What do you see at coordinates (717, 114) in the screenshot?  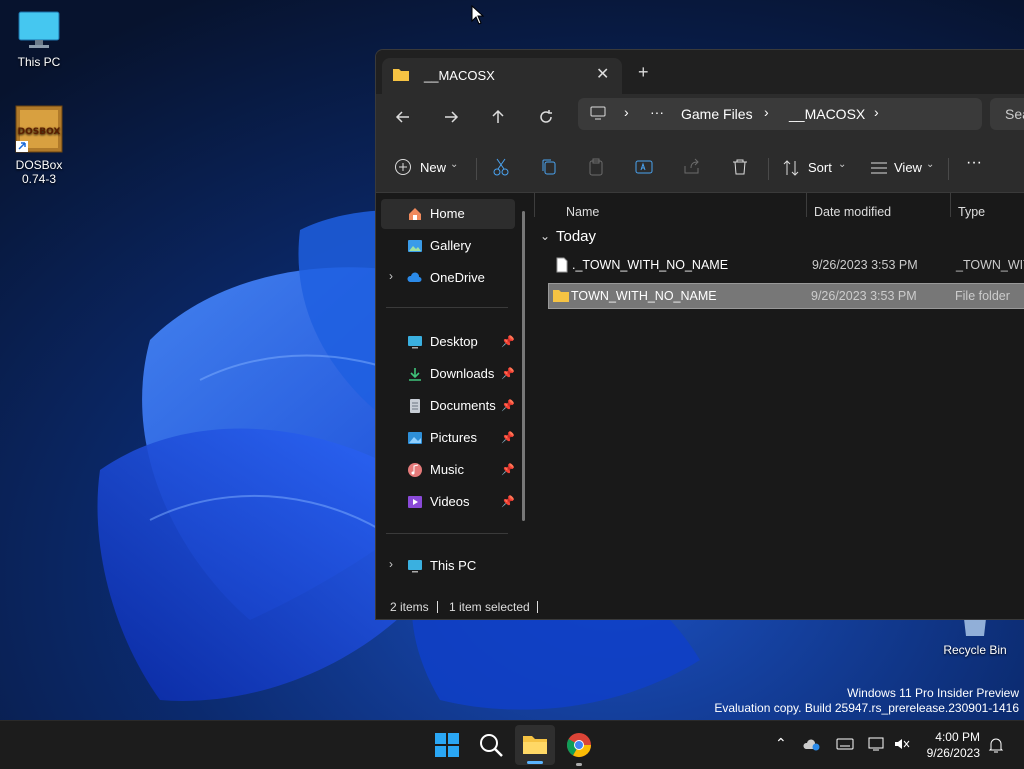 I see `breadcrumb-game-files: Game Files` at bounding box center [717, 114].